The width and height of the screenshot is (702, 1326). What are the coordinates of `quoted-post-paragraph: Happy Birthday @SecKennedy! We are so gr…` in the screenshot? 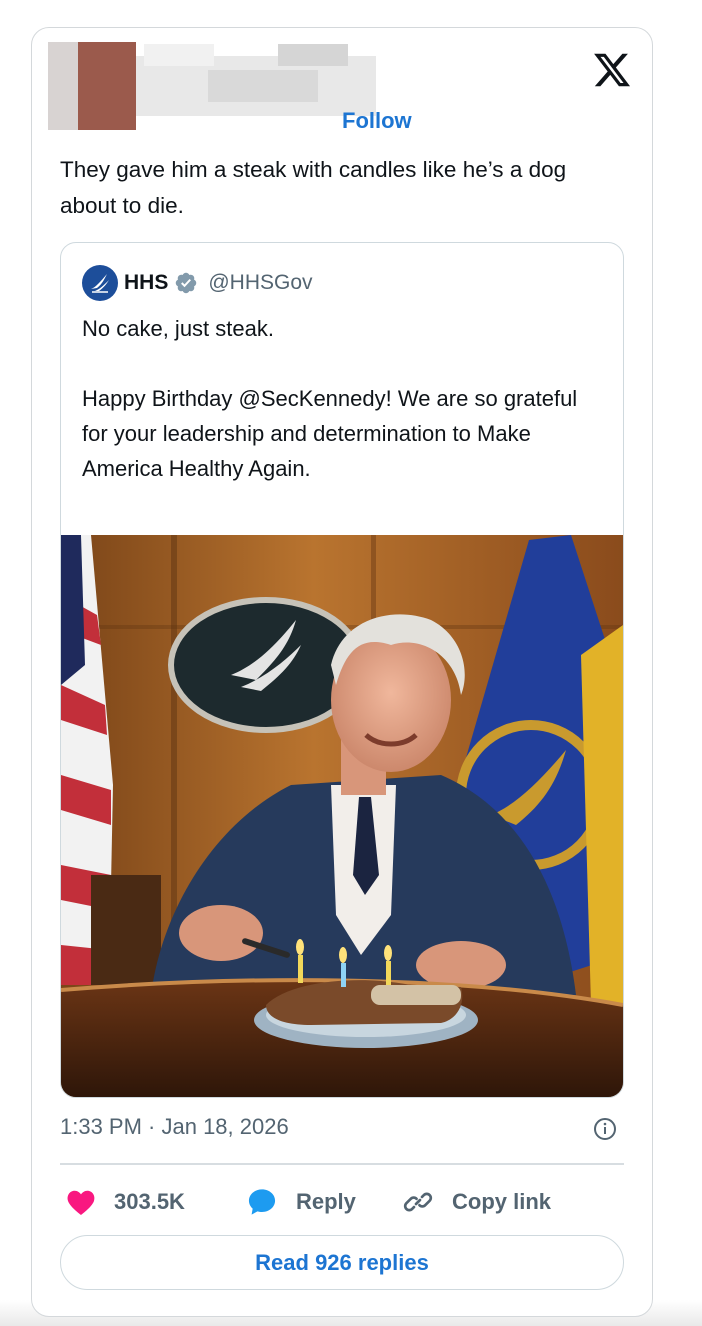 It's located at (330, 433).